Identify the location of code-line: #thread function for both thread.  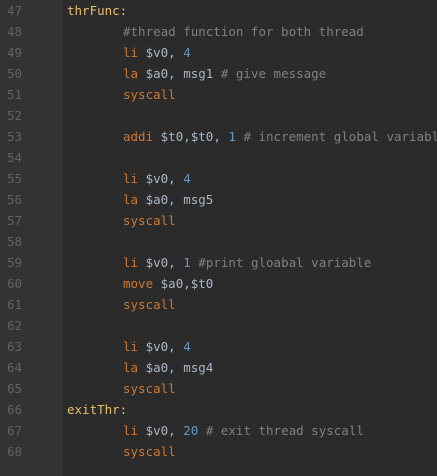
(249, 31).